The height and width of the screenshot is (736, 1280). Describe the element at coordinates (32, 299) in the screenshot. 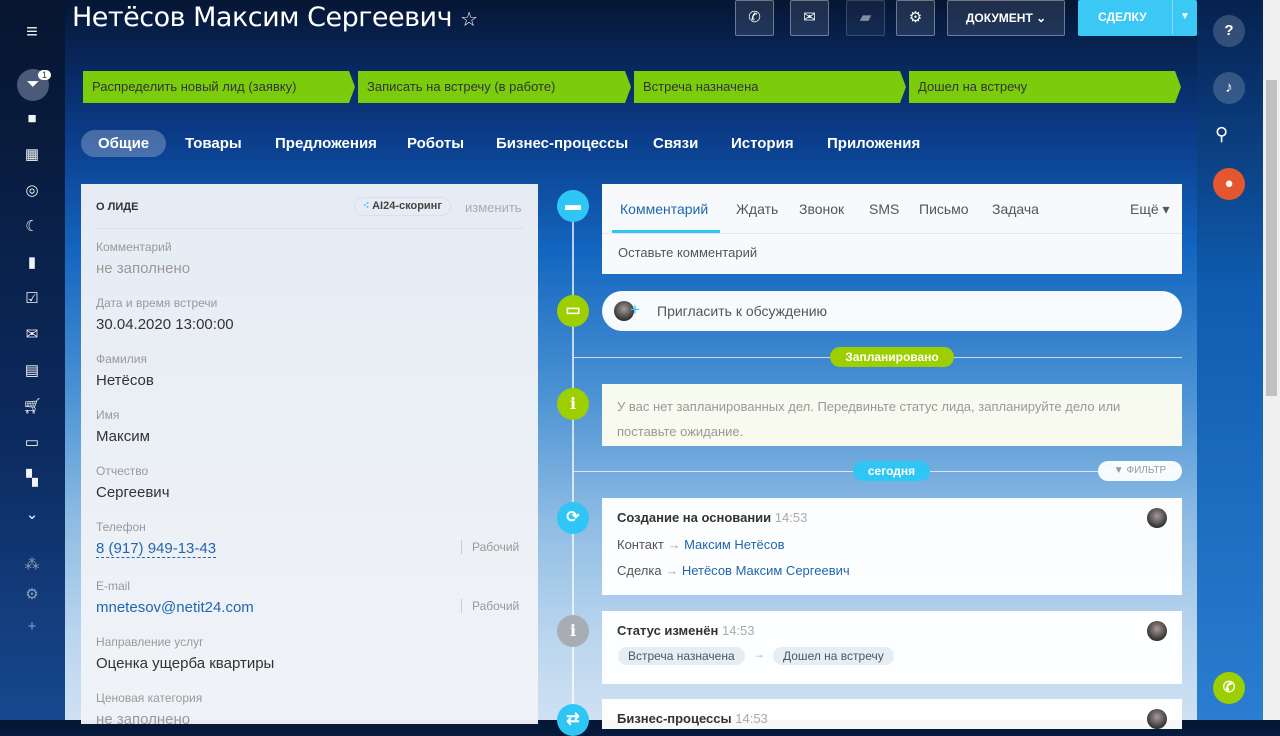

I see `tasks-icon: ☑` at that location.